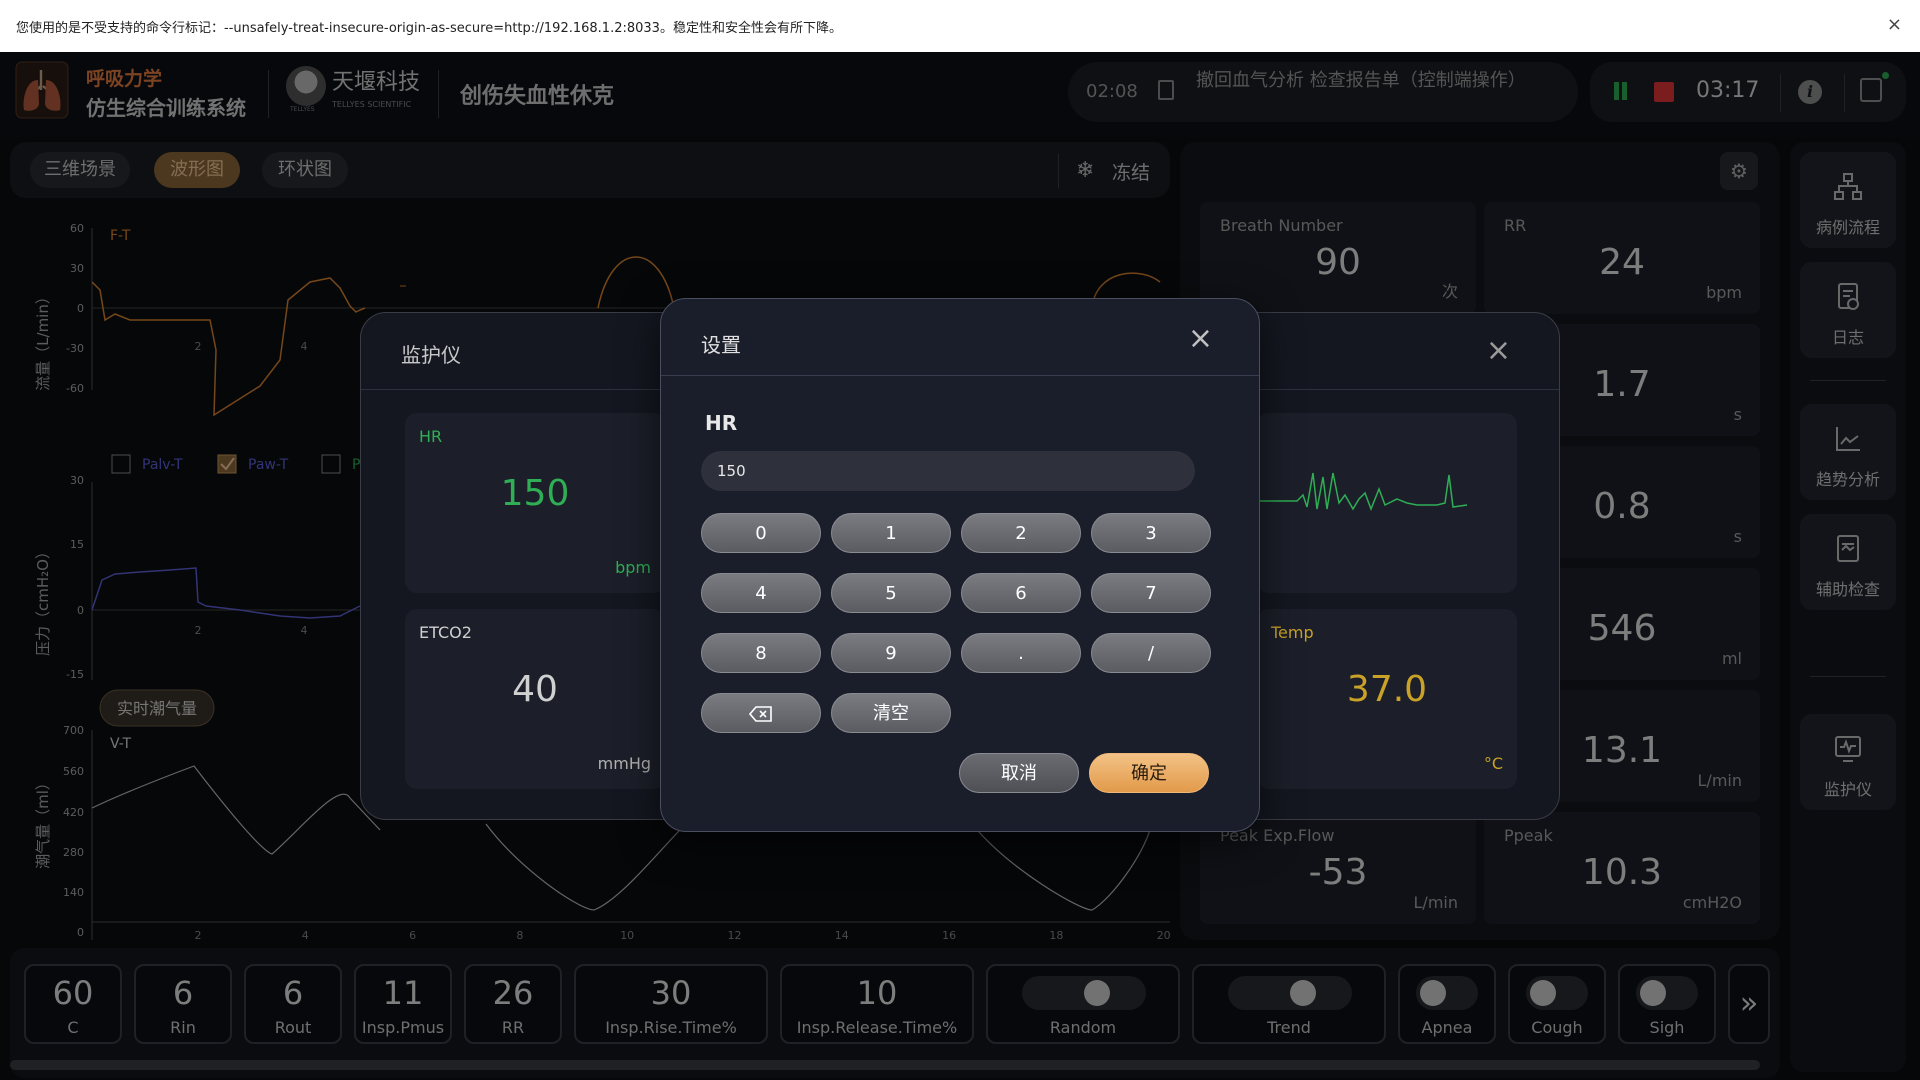 The height and width of the screenshot is (1080, 1920). I want to click on temp-value: 37.0, so click(1387, 689).